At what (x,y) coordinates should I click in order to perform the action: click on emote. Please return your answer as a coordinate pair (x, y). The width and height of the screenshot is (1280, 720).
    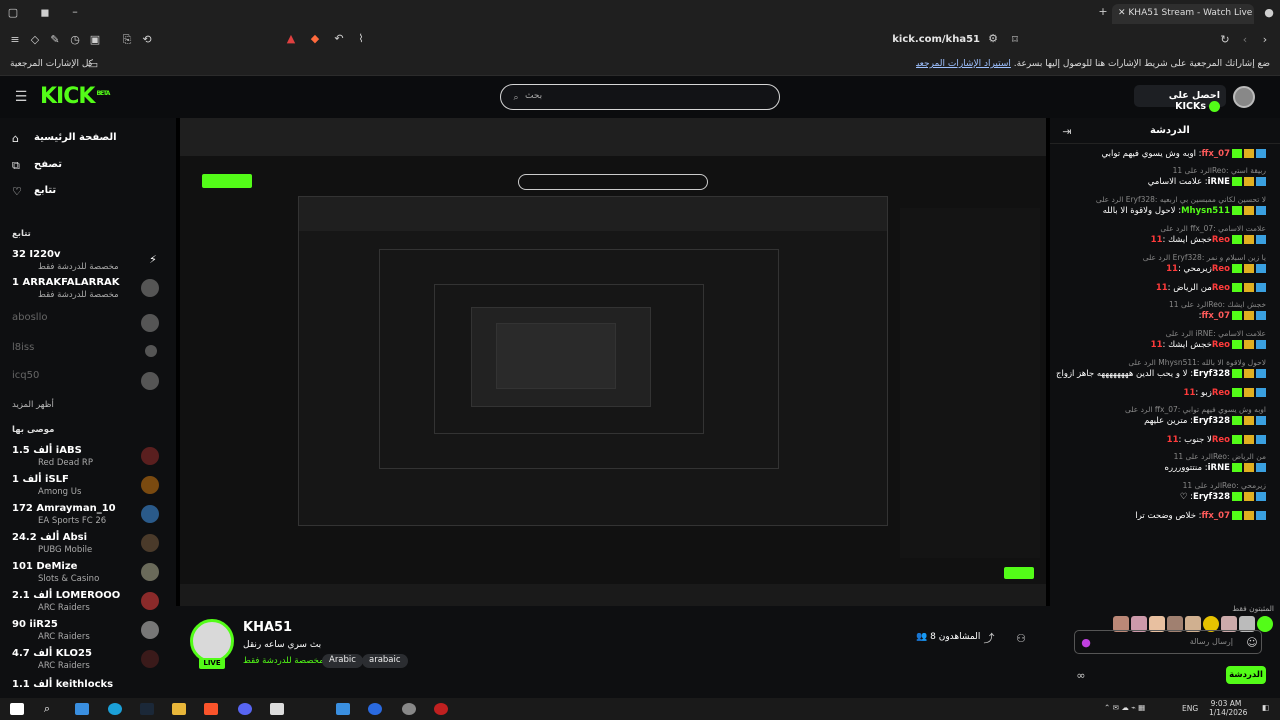
    Looking at the image, I should click on (1265, 624).